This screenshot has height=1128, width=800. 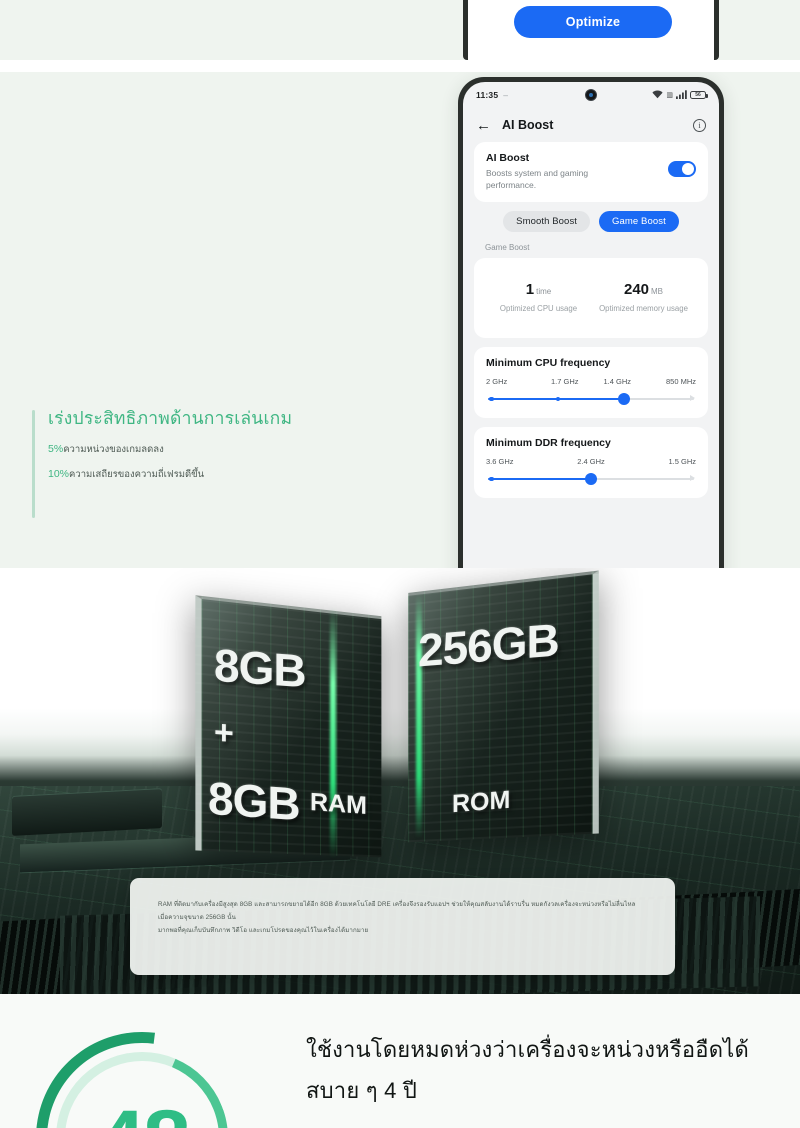 I want to click on boost-mode-chips: Smooth Boost Game Boost, so click(x=591, y=221).